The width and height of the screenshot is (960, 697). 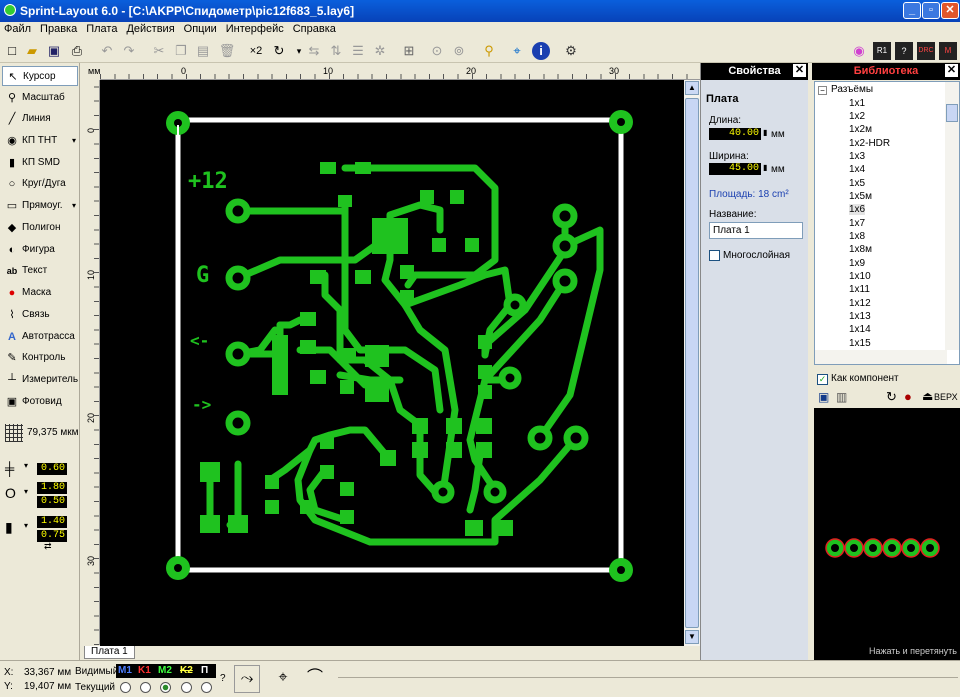 I want to click on r1-icon: R1, so click(x=882, y=51).